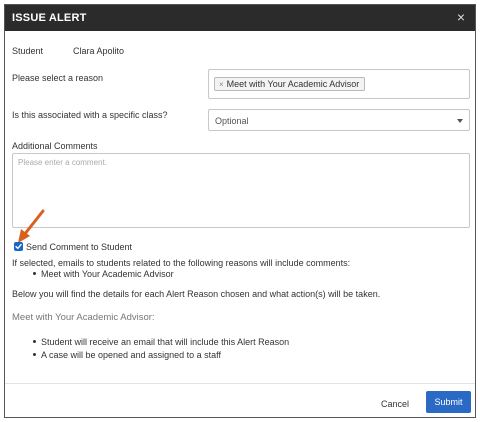 Image resolution: width=480 pixels, height=422 pixels. Describe the element at coordinates (461, 17) in the screenshot. I see `close-icon: ×` at that location.